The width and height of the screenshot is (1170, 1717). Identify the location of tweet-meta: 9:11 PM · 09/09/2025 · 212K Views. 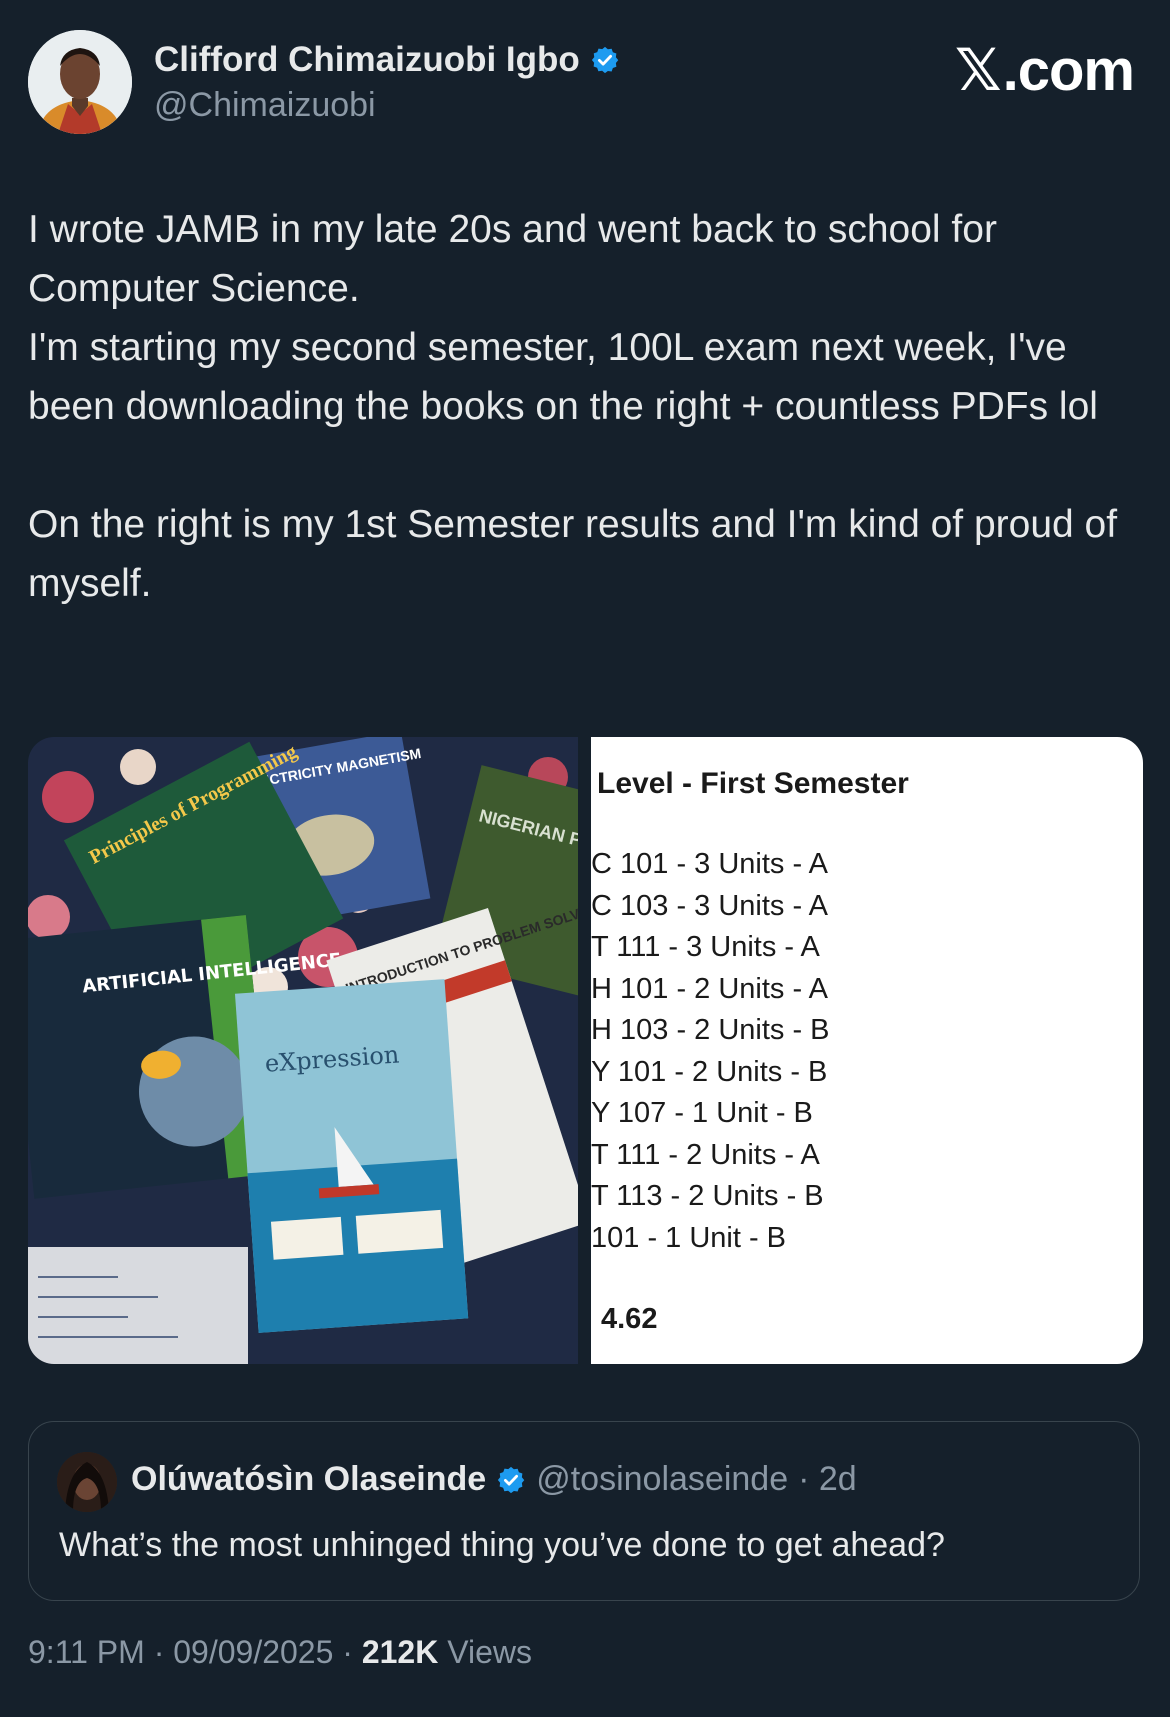
(280, 1652).